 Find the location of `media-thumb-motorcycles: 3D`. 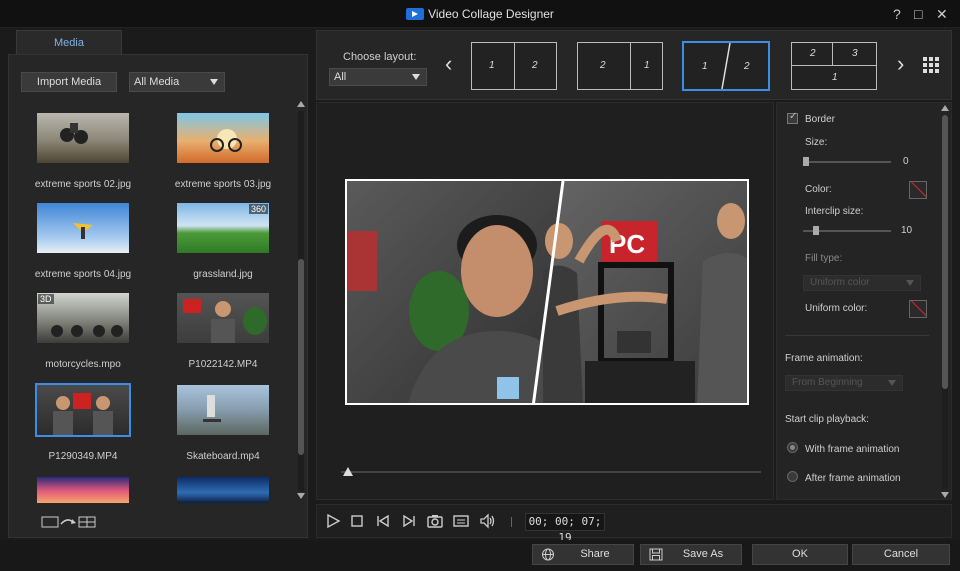

media-thumb-motorcycles: 3D is located at coordinates (83, 318).